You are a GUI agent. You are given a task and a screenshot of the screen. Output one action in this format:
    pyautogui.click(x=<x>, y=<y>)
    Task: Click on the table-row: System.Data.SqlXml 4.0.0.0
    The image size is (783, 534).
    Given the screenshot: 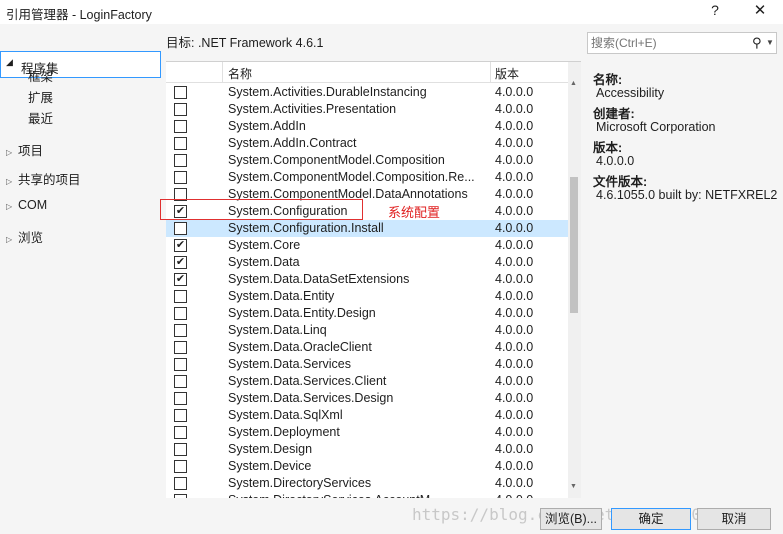 What is the action you would take?
    pyautogui.click(x=367, y=415)
    